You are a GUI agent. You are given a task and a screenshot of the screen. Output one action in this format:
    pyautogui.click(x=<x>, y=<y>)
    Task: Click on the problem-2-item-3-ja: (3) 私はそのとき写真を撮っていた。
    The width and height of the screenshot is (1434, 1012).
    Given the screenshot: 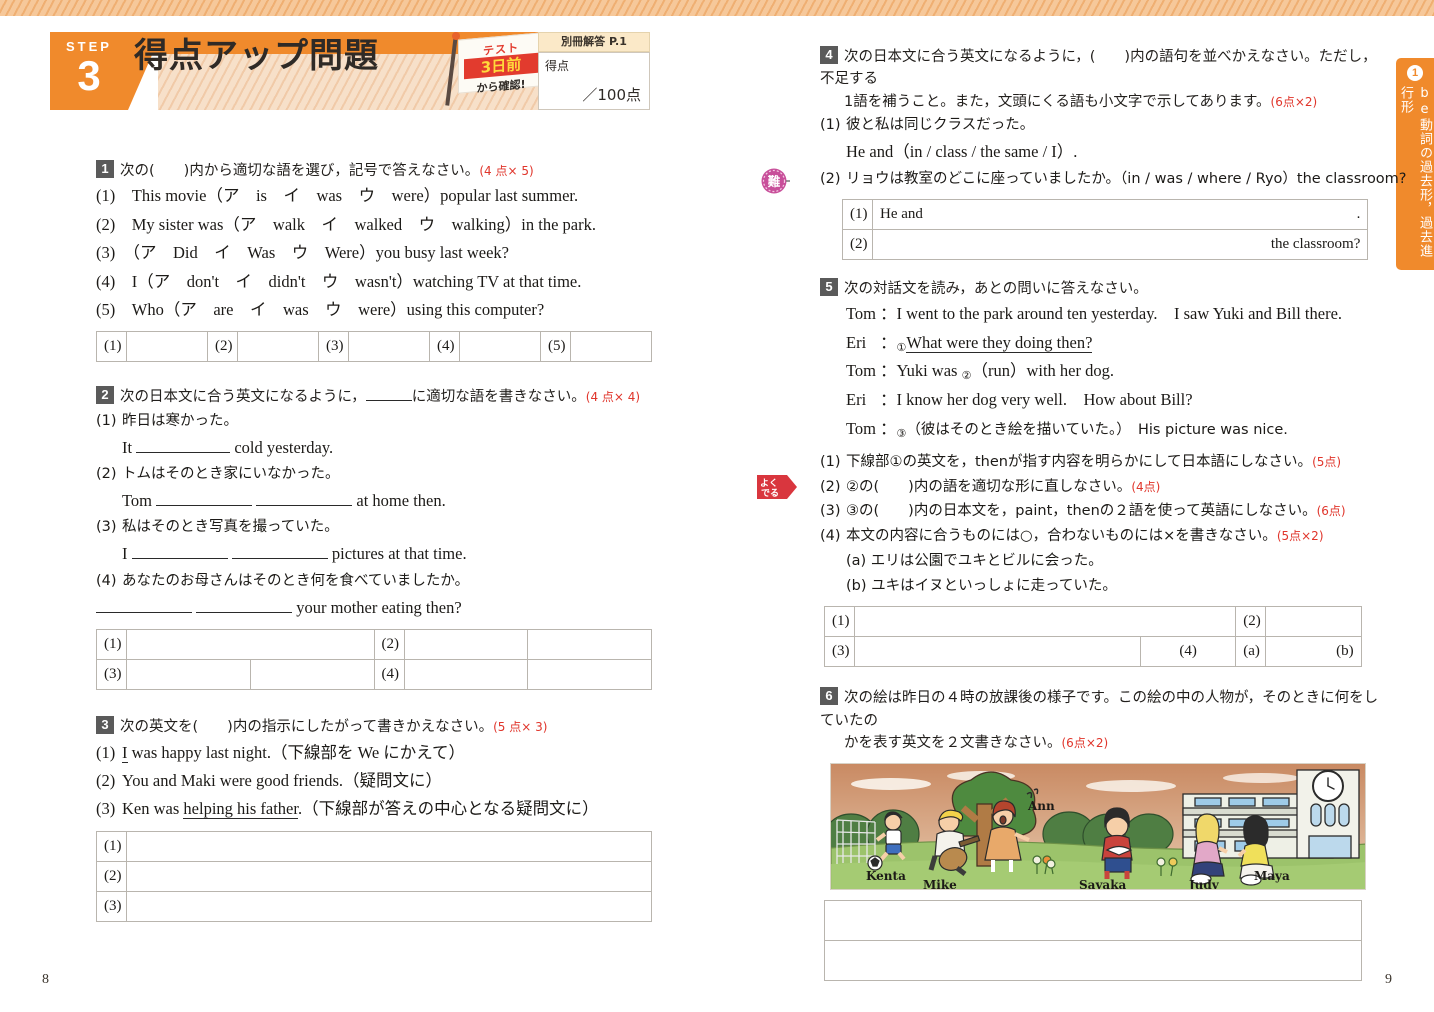 What is the action you would take?
    pyautogui.click(x=374, y=527)
    